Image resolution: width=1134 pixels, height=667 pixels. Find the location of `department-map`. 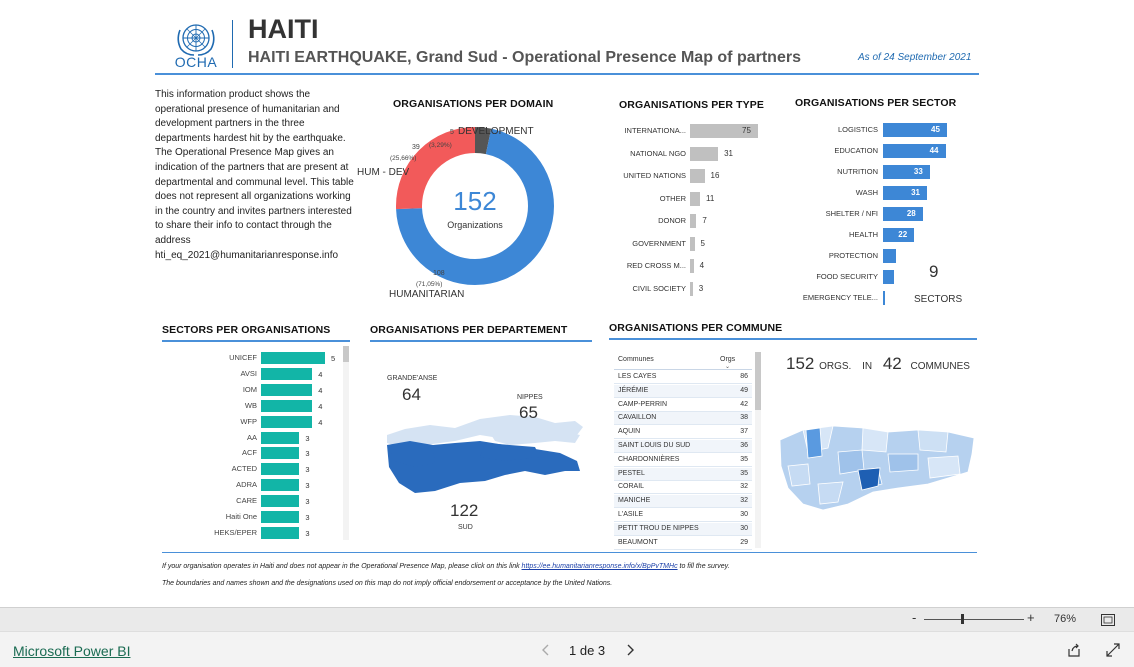

department-map is located at coordinates (485, 455).